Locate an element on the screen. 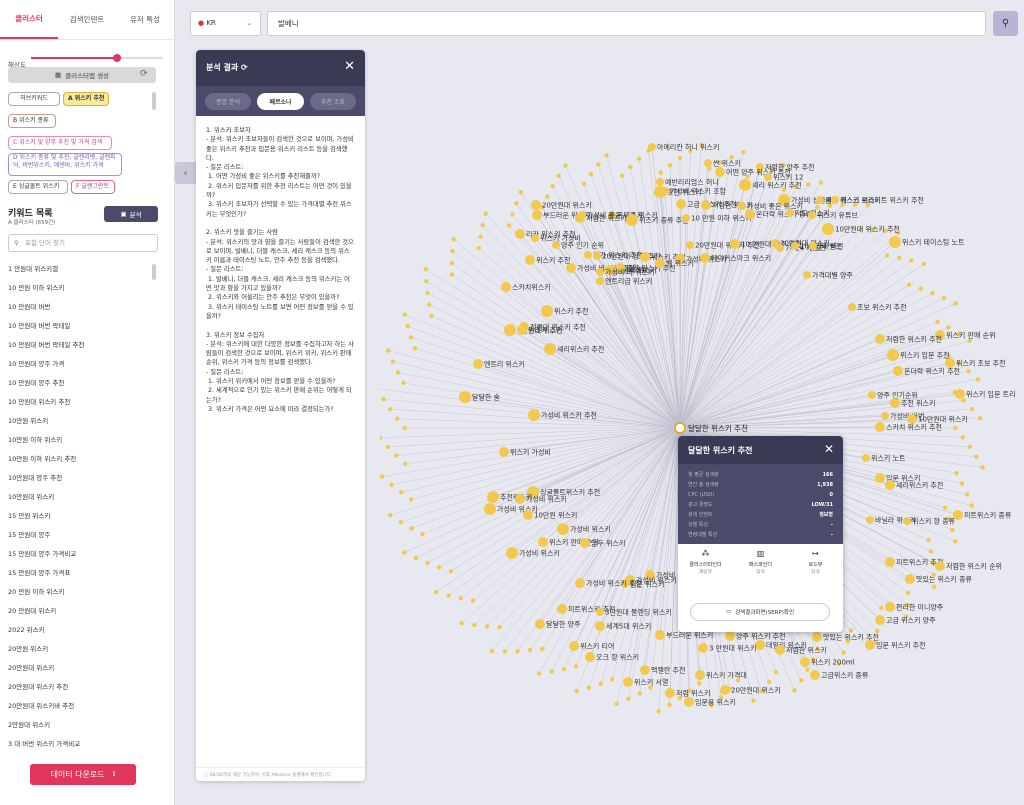 This screenshot has height=805, width=1024. keyword-item: 20 만원대 위스키 is located at coordinates (80, 611).